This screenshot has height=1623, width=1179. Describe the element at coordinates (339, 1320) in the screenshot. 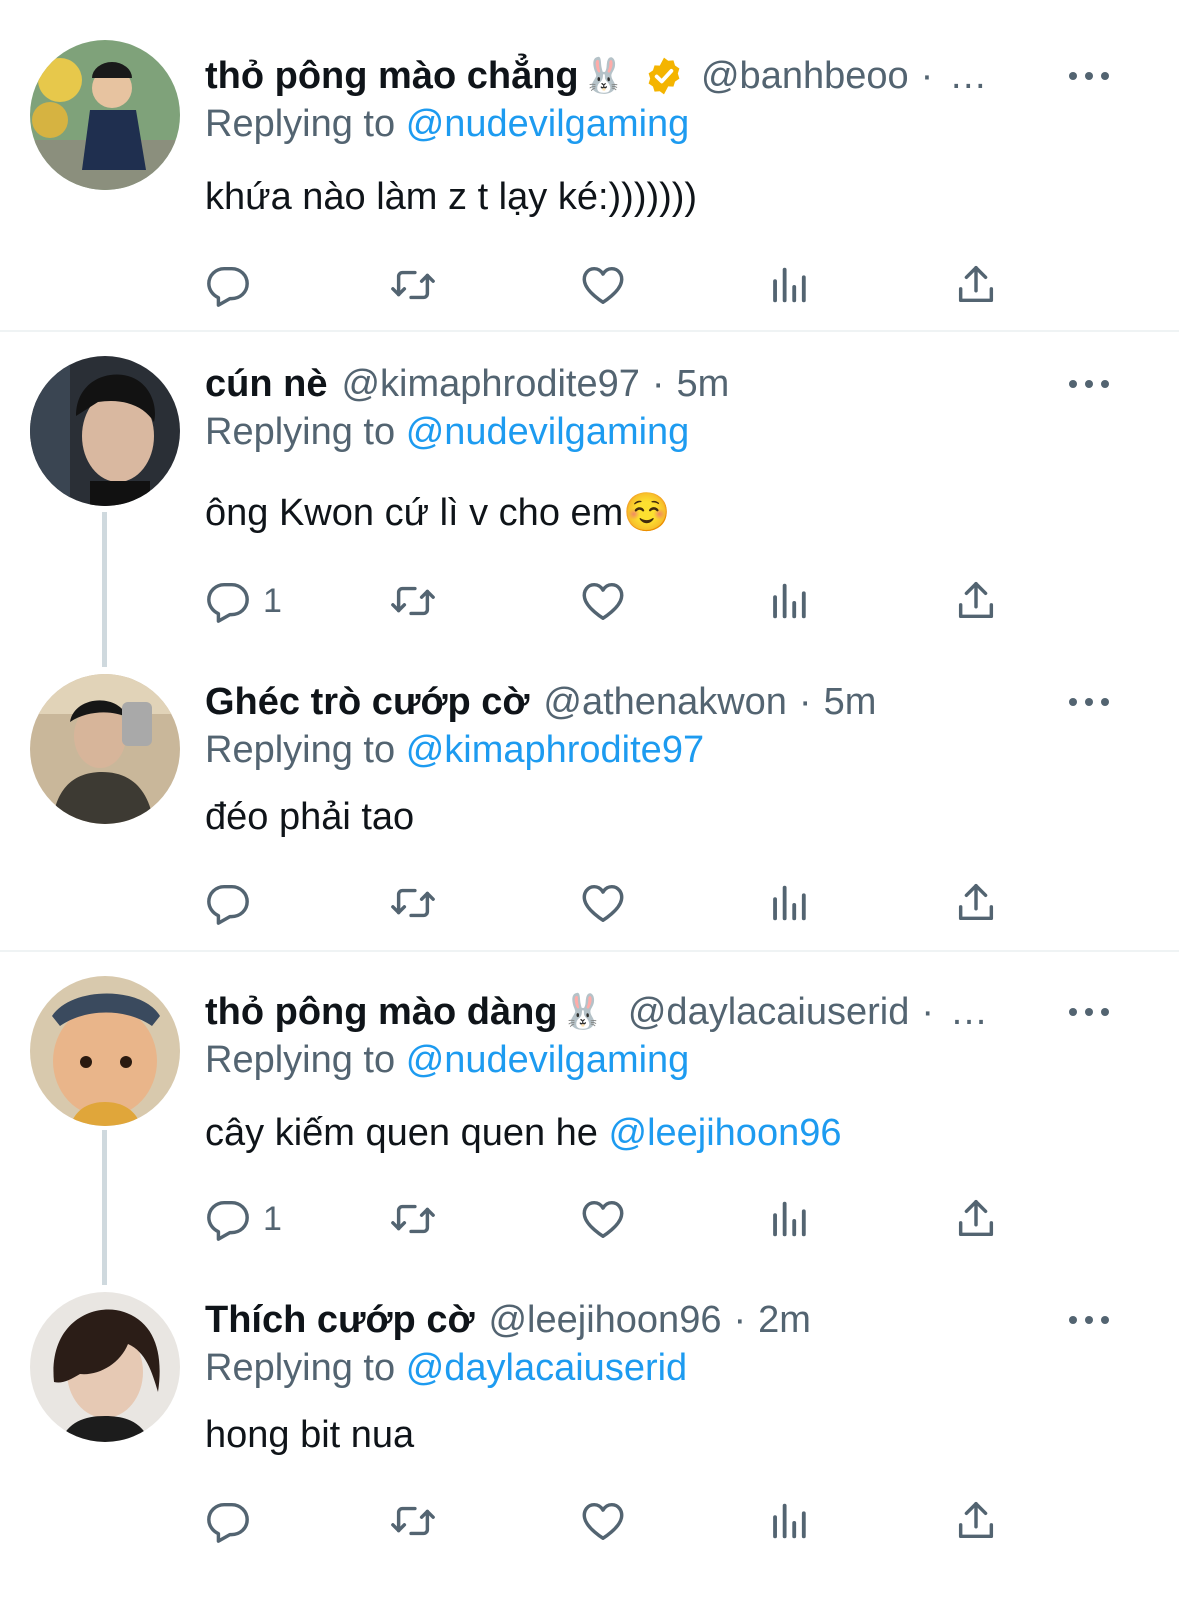

I see `display-name: Thích cướp cờ` at that location.